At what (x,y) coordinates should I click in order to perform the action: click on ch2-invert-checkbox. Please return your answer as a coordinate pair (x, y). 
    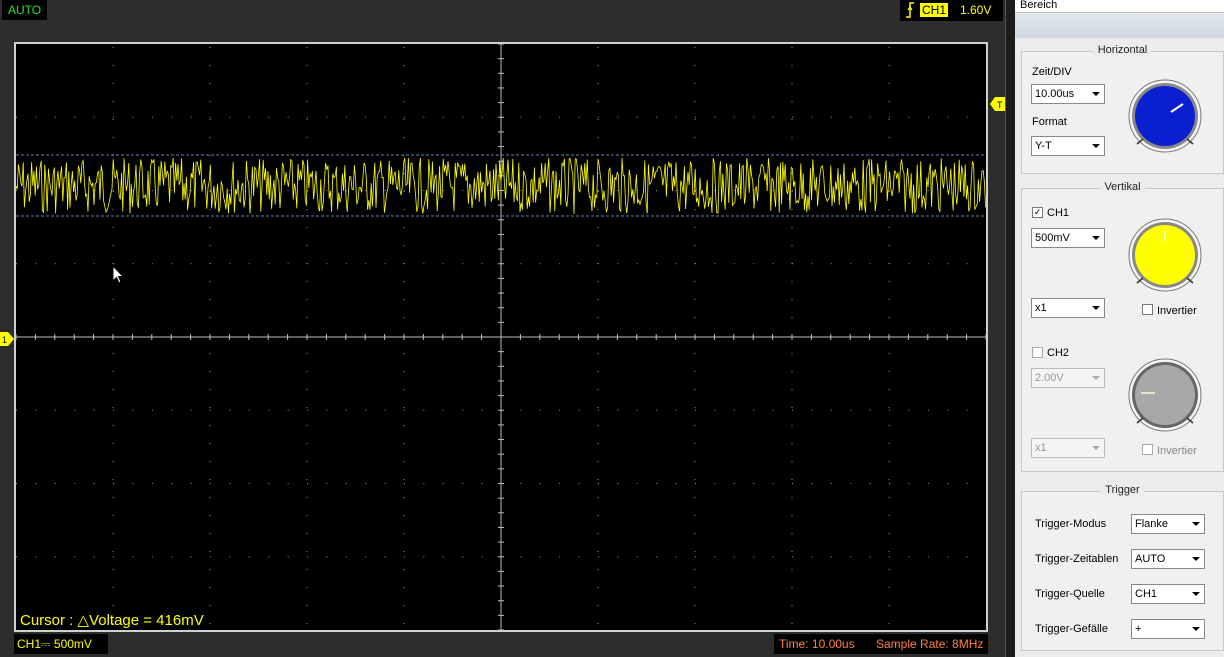
    Looking at the image, I should click on (1147, 449).